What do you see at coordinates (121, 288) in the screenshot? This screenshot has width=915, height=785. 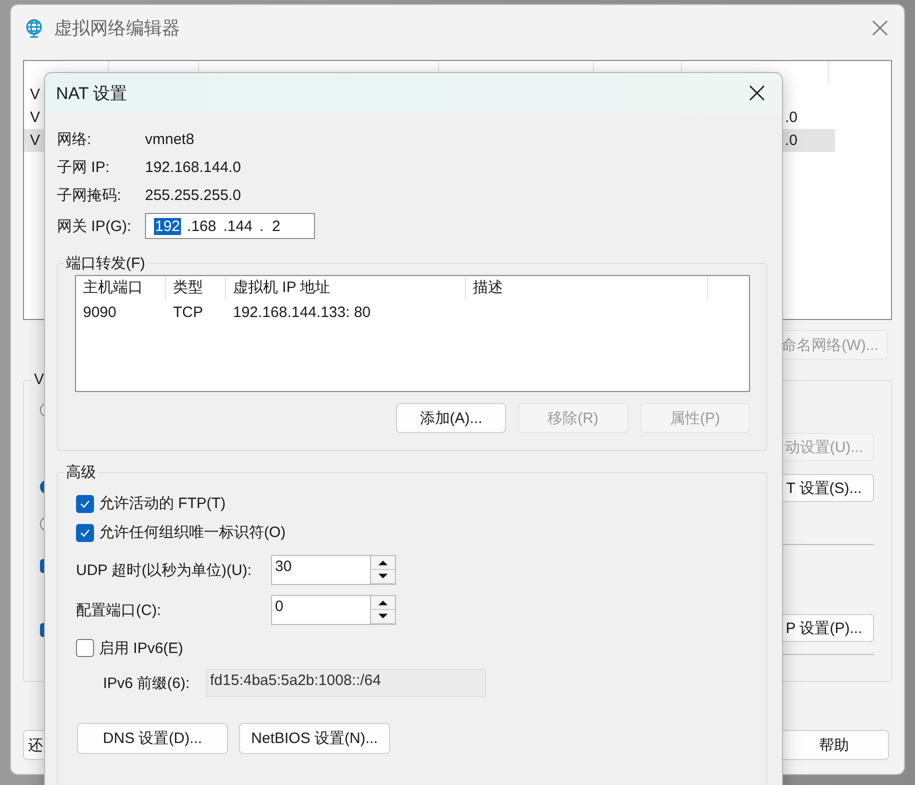 I see `column-header: 主机端口` at bounding box center [121, 288].